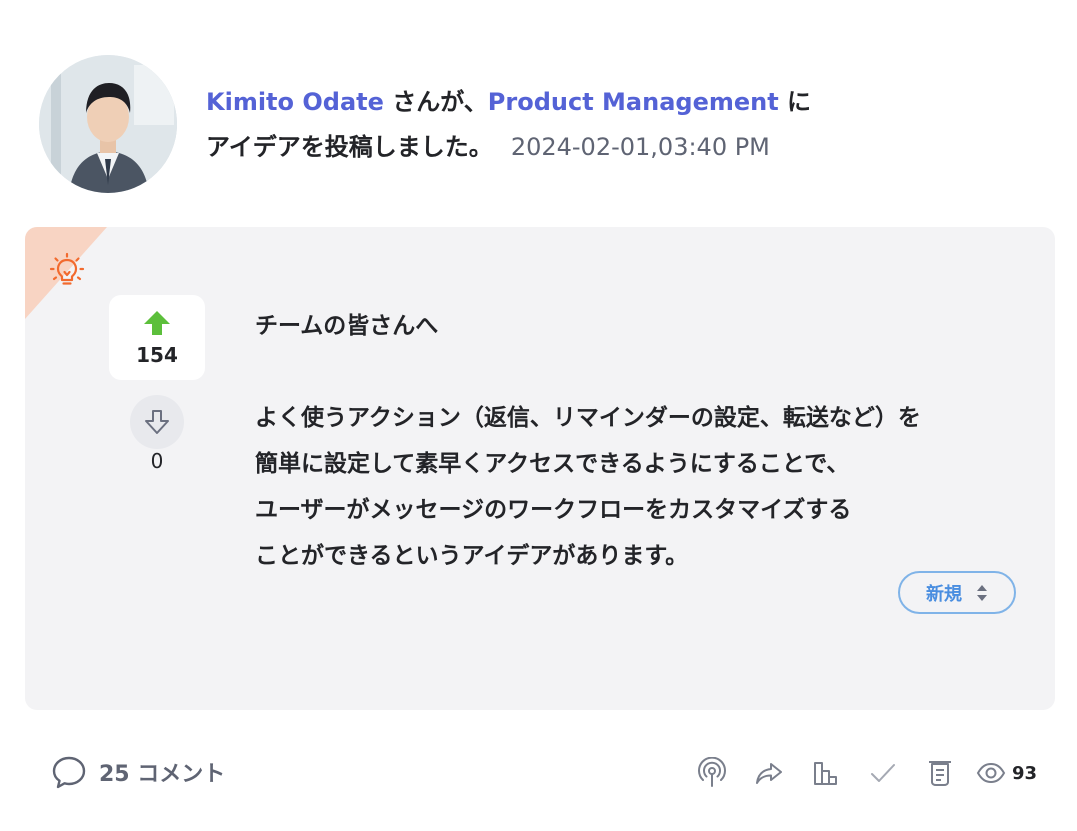 The image size is (1077, 831). What do you see at coordinates (640, 147) in the screenshot?
I see `post-timestamp: 2024-02-01,03:40 PM` at bounding box center [640, 147].